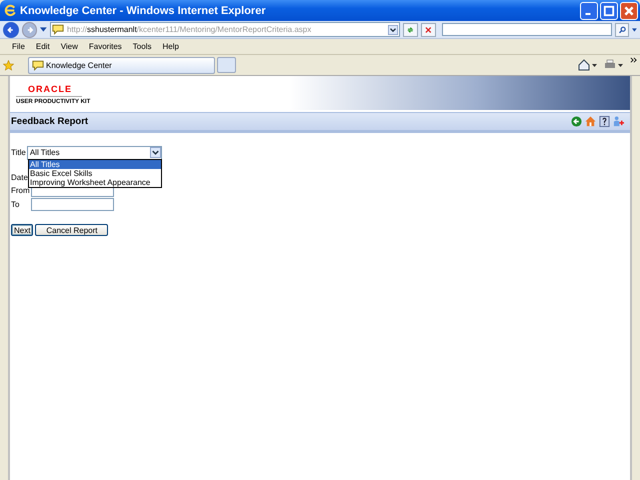 Image resolution: width=640 pixels, height=480 pixels. Describe the element at coordinates (170, 46) in the screenshot. I see `menu-item: Help` at that location.